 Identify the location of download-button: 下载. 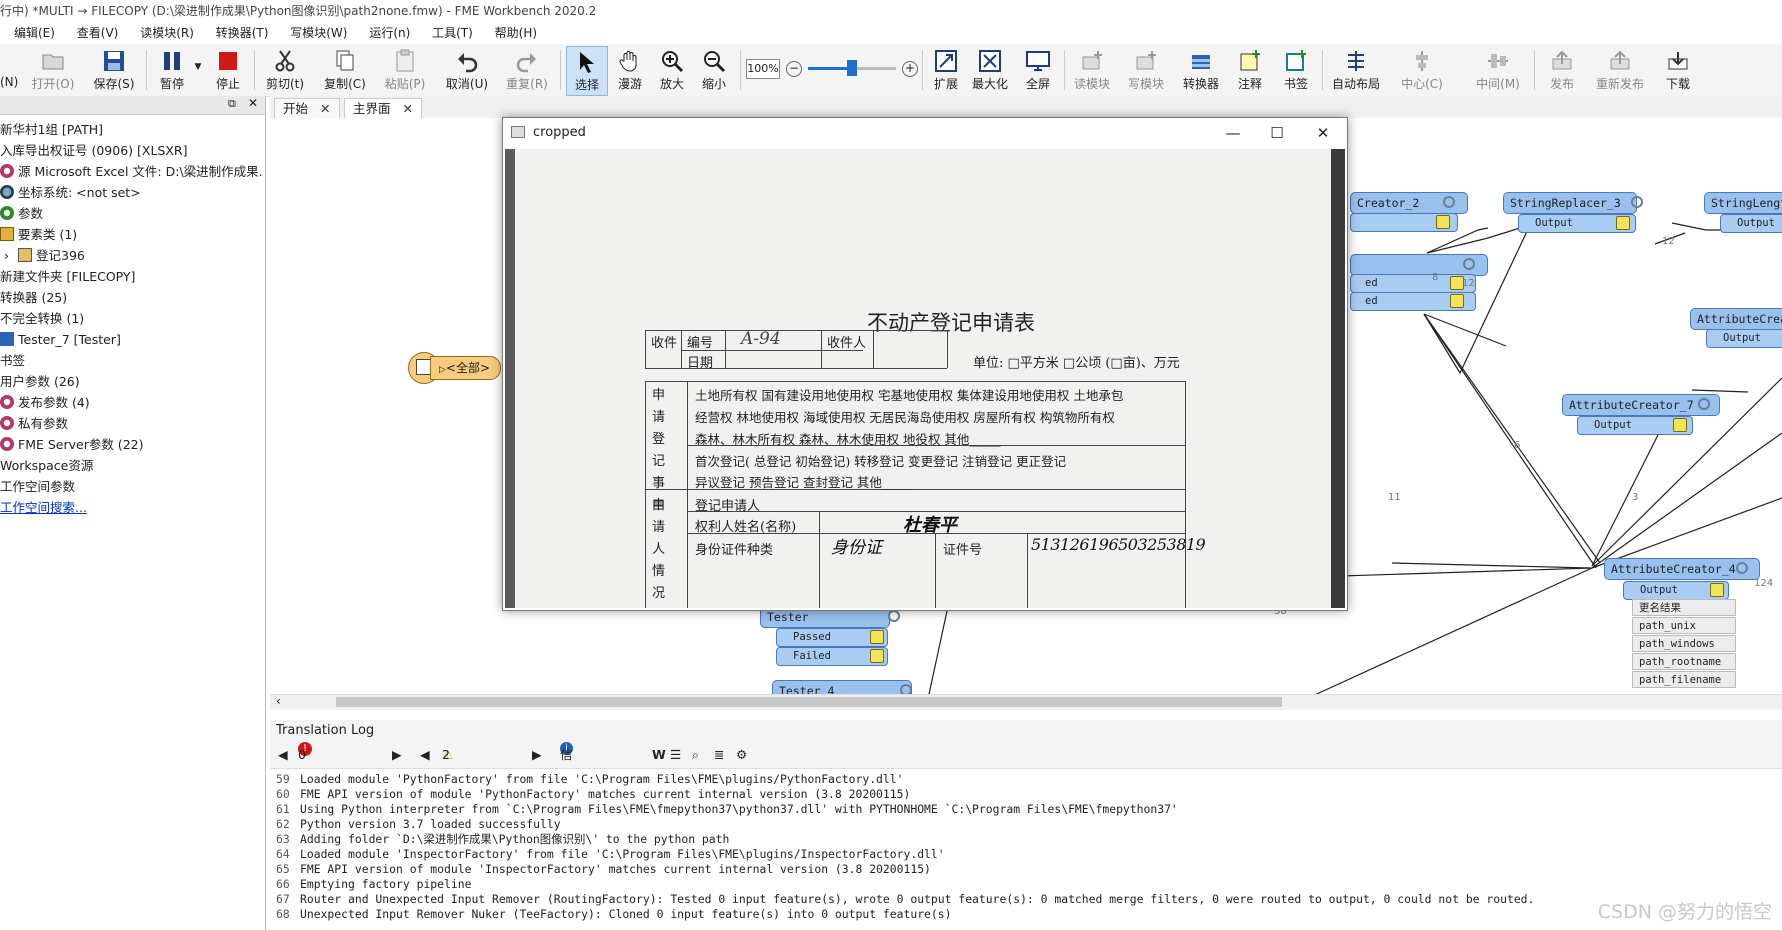
(1678, 70).